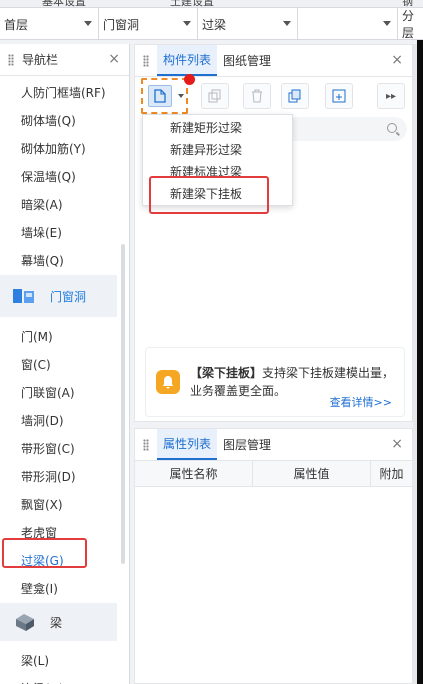  Describe the element at coordinates (247, 60) in the screenshot. I see `tab-drawing-management: 图纸管理` at that location.